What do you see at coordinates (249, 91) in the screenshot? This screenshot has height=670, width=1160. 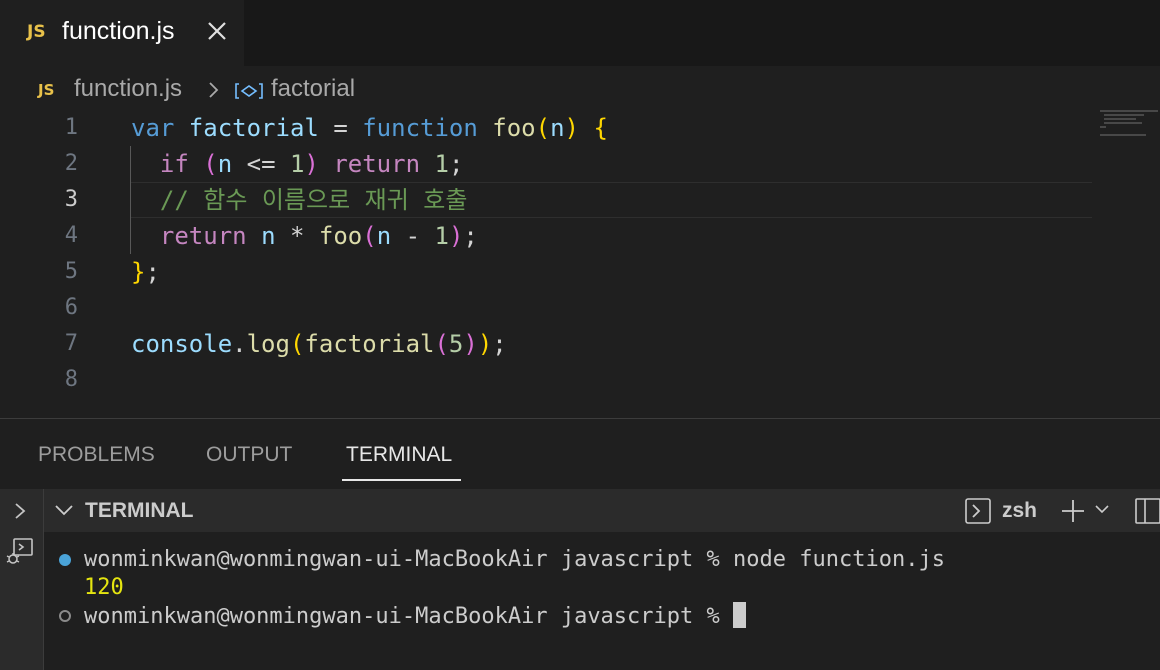 I see `symbol-variable-icon` at bounding box center [249, 91].